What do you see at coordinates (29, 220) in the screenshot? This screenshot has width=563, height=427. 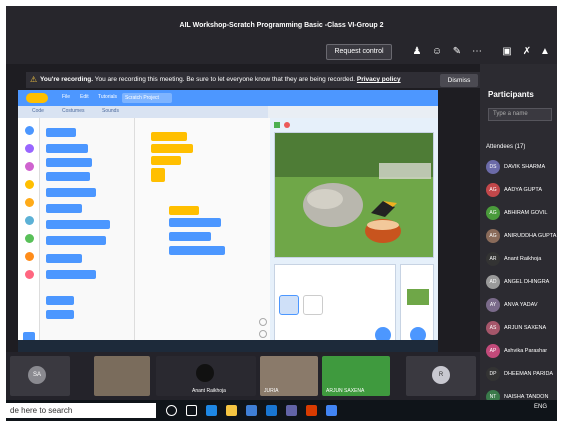 I see `category-sensing` at bounding box center [29, 220].